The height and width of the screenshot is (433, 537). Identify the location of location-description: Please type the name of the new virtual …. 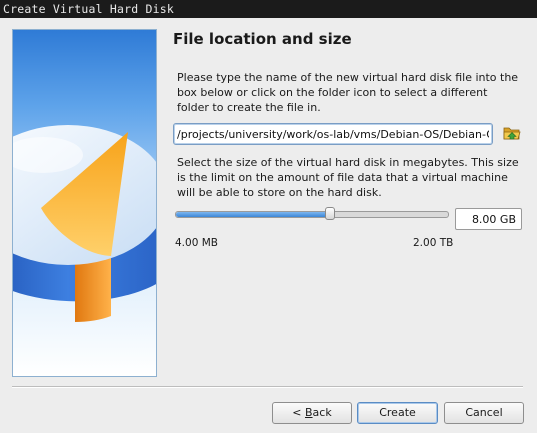
(348, 92).